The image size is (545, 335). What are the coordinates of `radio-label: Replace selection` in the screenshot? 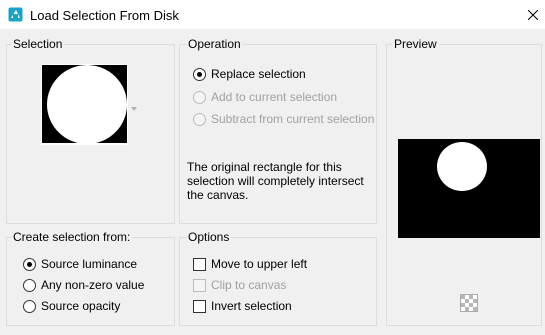 It's located at (258, 74).